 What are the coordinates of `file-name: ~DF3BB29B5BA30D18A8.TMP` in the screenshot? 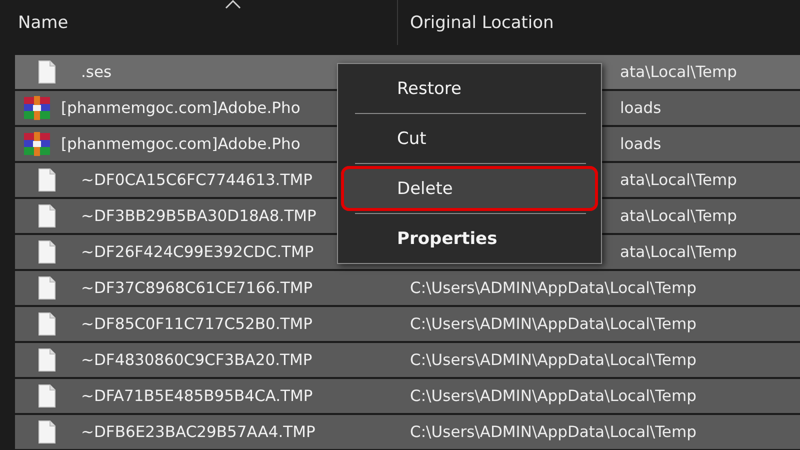 It's located at (198, 216).